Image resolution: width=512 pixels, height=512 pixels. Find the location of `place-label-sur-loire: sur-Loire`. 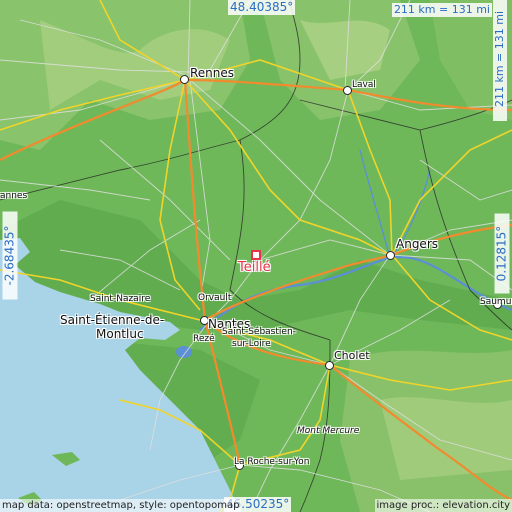

place-label-sur-loire: sur-Loire is located at coordinates (251, 344).